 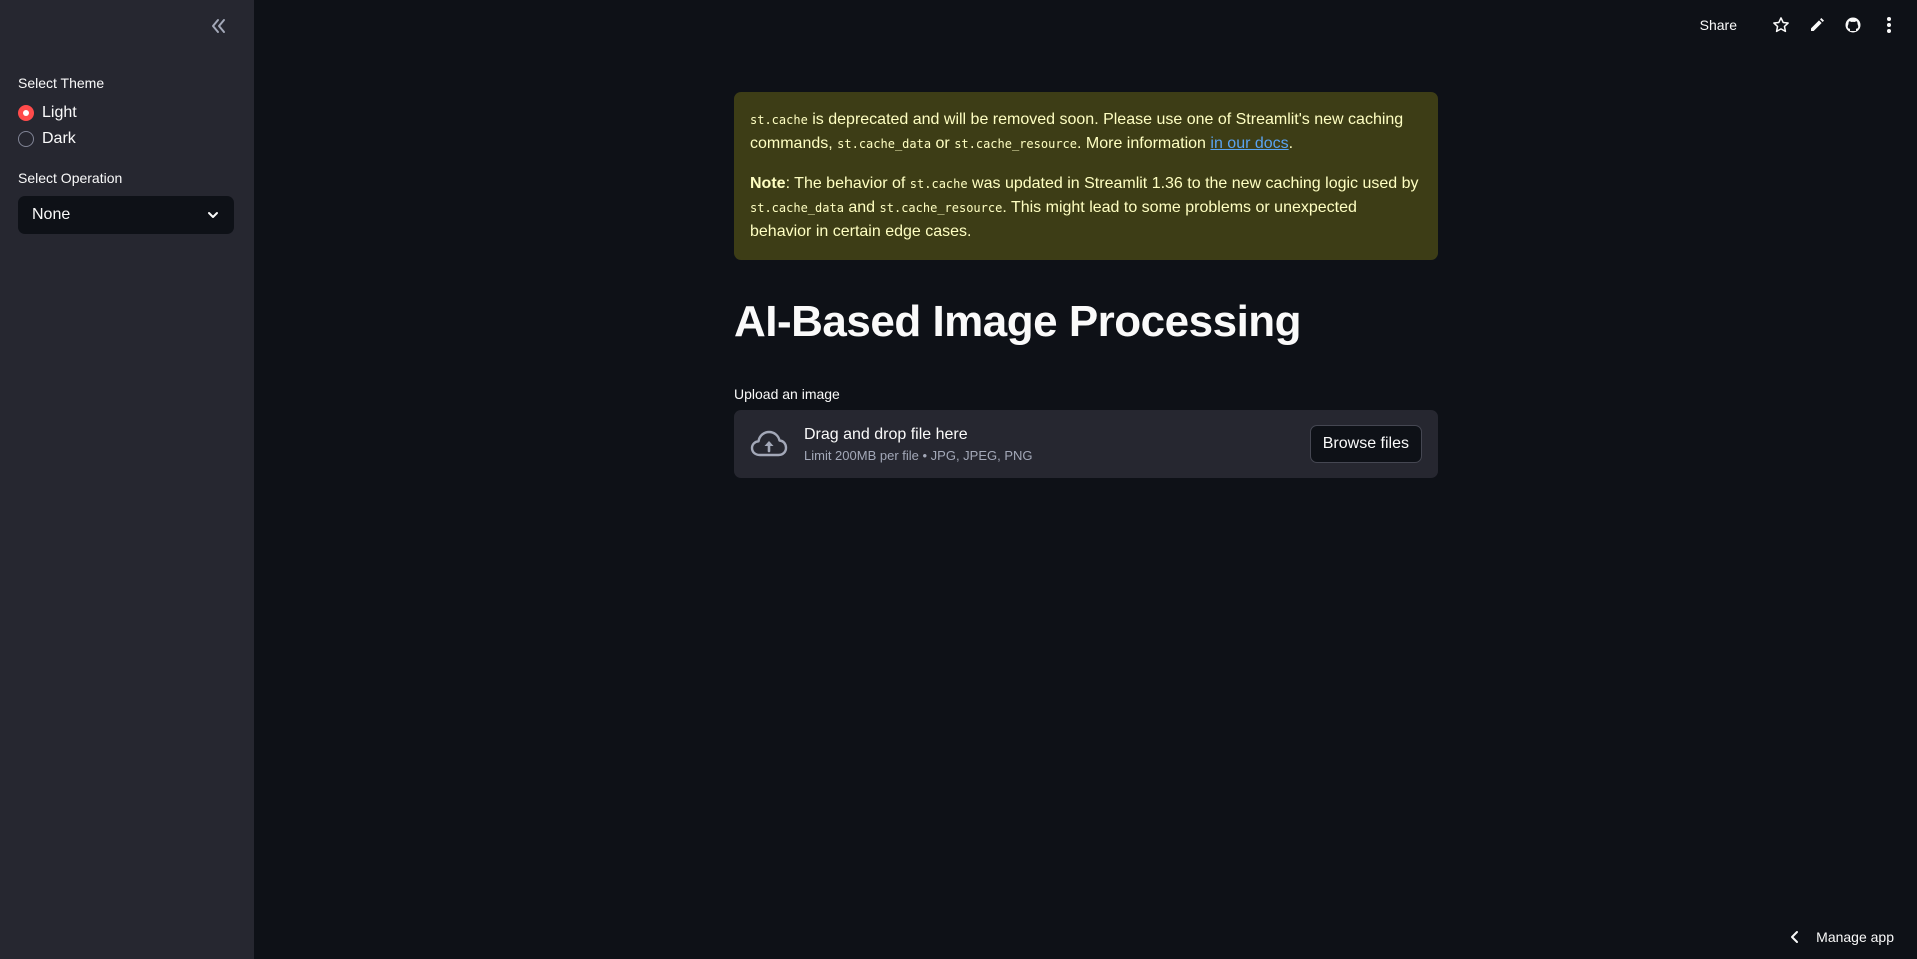 What do you see at coordinates (1855, 937) in the screenshot?
I see `manage-app-label: Manage app` at bounding box center [1855, 937].